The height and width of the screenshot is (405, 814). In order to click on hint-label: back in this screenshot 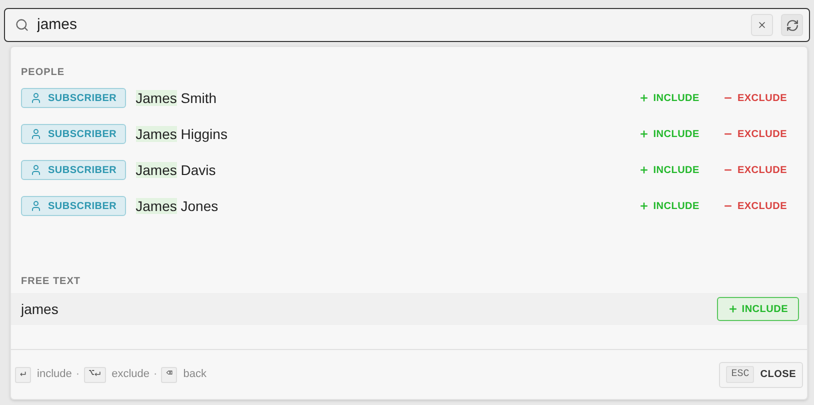, I will do `click(194, 374)`.